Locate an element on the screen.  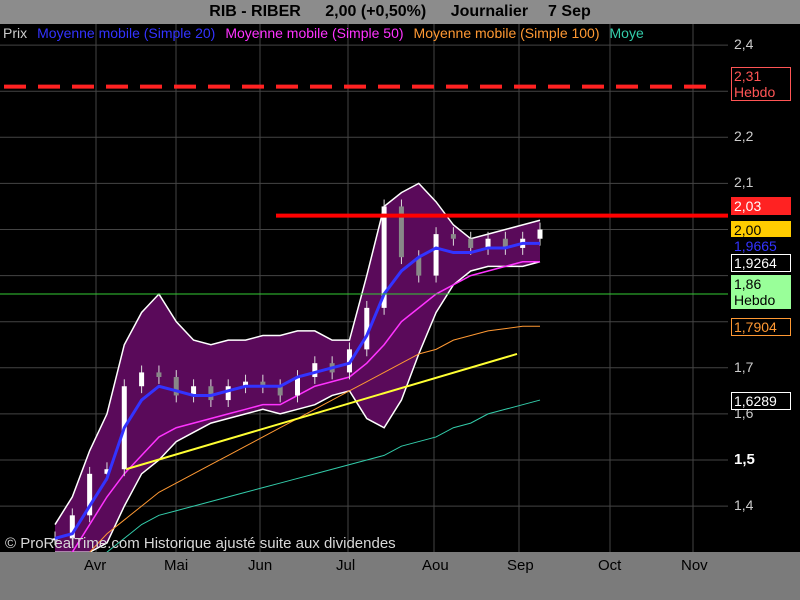
price-tag: 2,03 is located at coordinates (761, 206).